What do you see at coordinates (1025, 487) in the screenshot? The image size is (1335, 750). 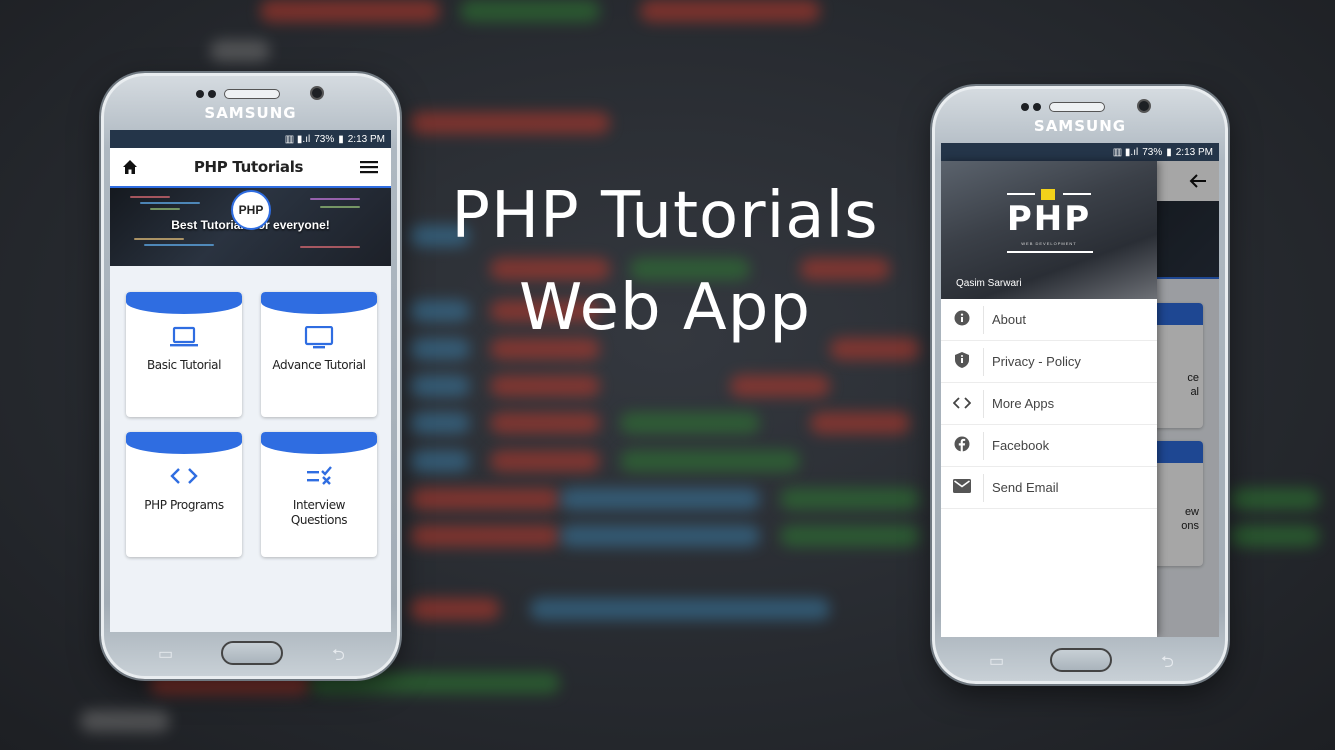 I see `menu-label: Send Email` at bounding box center [1025, 487].